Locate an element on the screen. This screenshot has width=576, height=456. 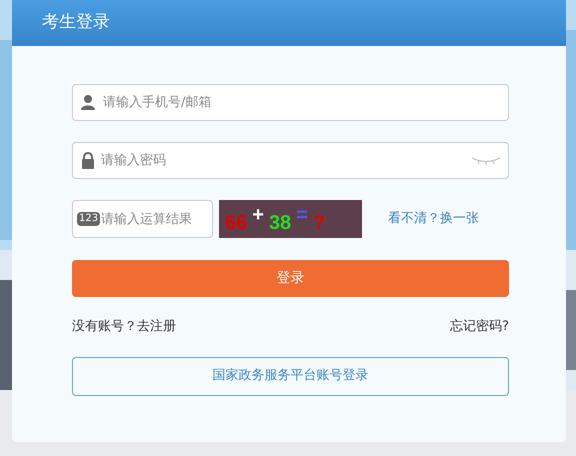
captcha-character: 66 is located at coordinates (236, 223).